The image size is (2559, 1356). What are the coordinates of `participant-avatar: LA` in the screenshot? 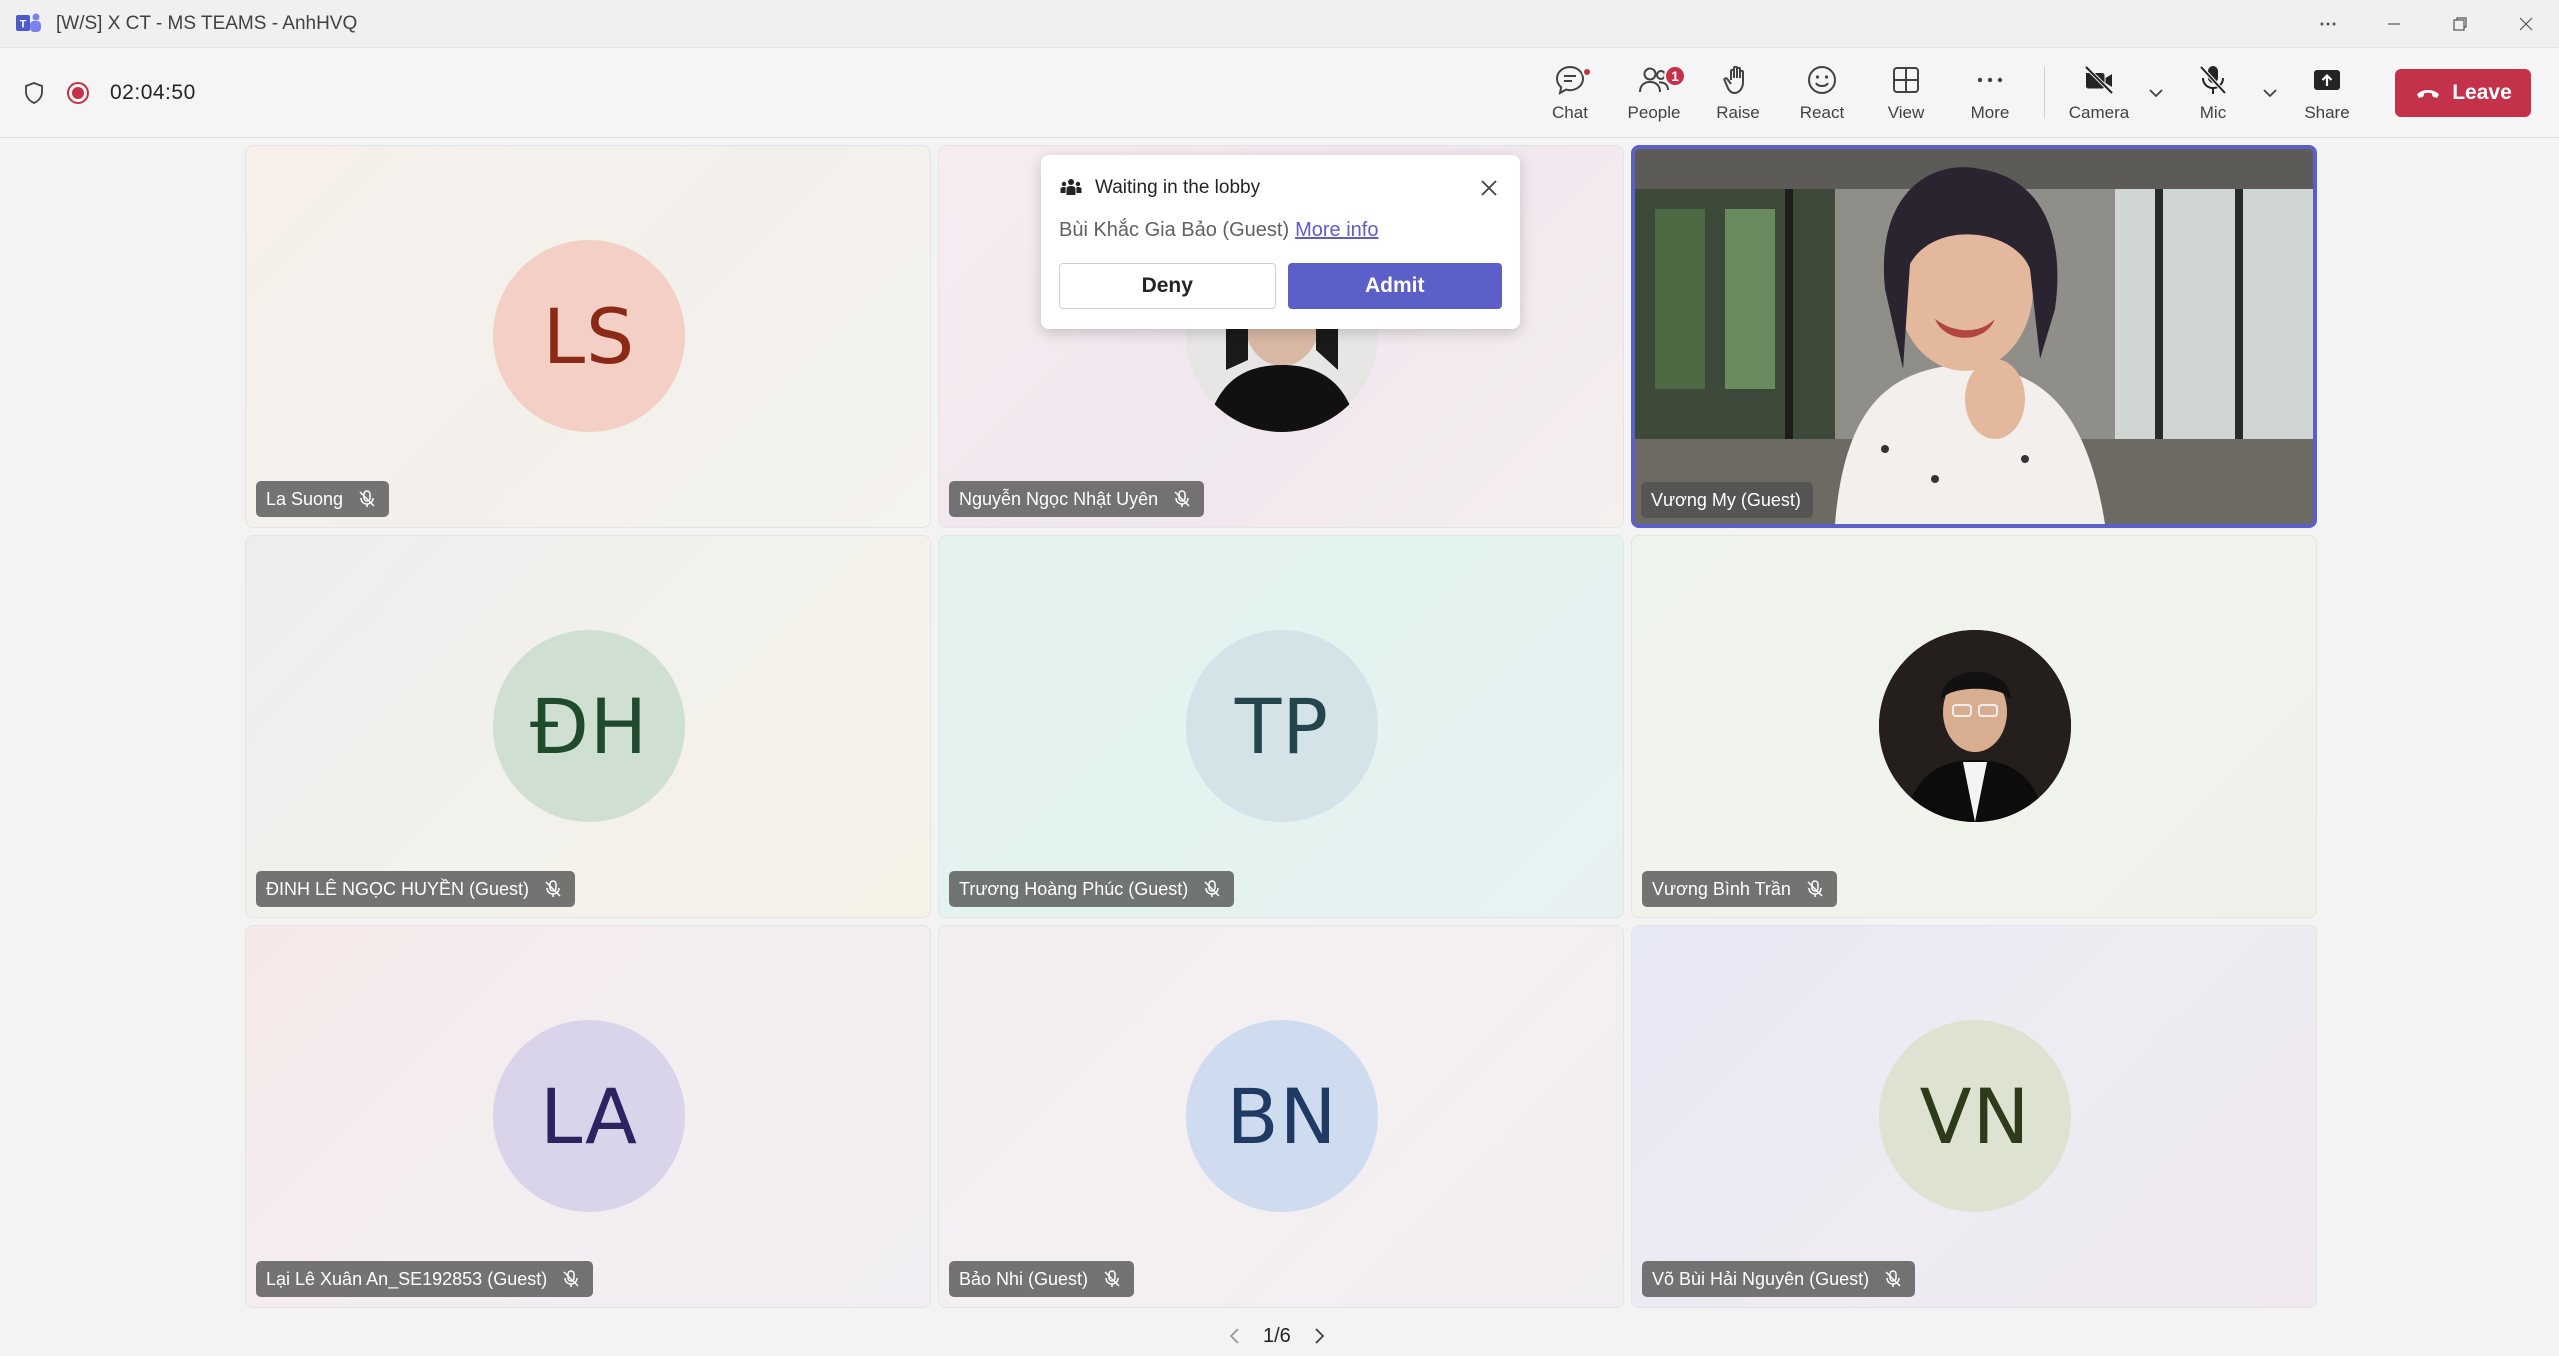 It's located at (589, 1116).